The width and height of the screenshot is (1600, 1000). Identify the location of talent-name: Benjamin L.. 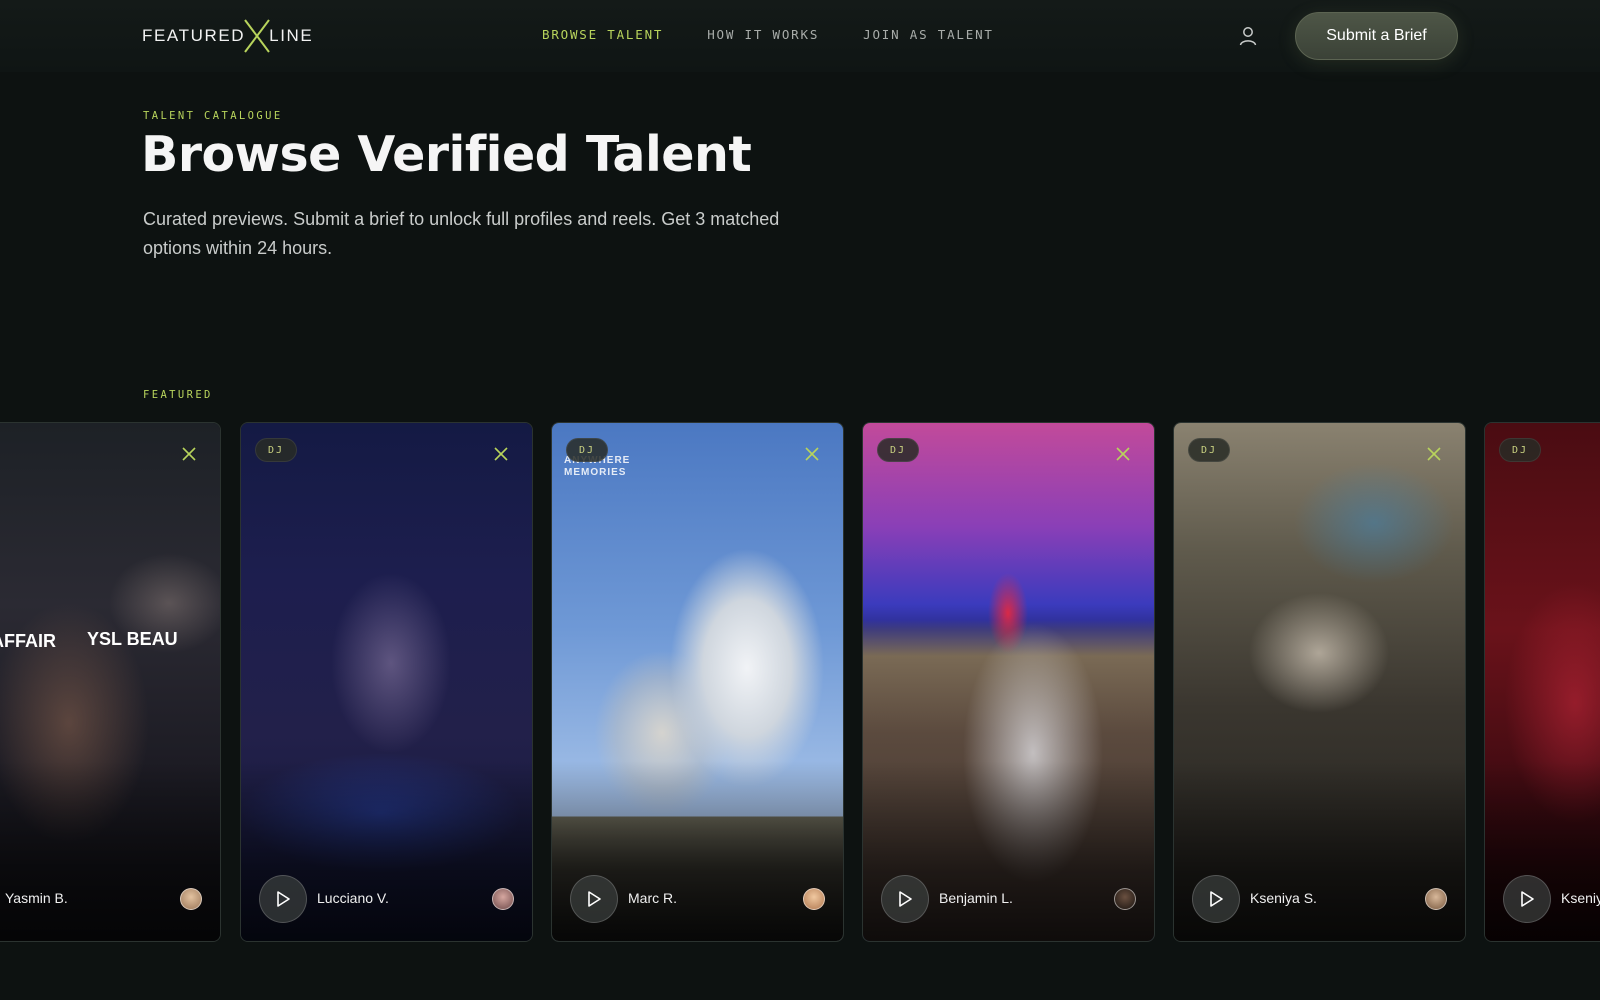
(976, 898).